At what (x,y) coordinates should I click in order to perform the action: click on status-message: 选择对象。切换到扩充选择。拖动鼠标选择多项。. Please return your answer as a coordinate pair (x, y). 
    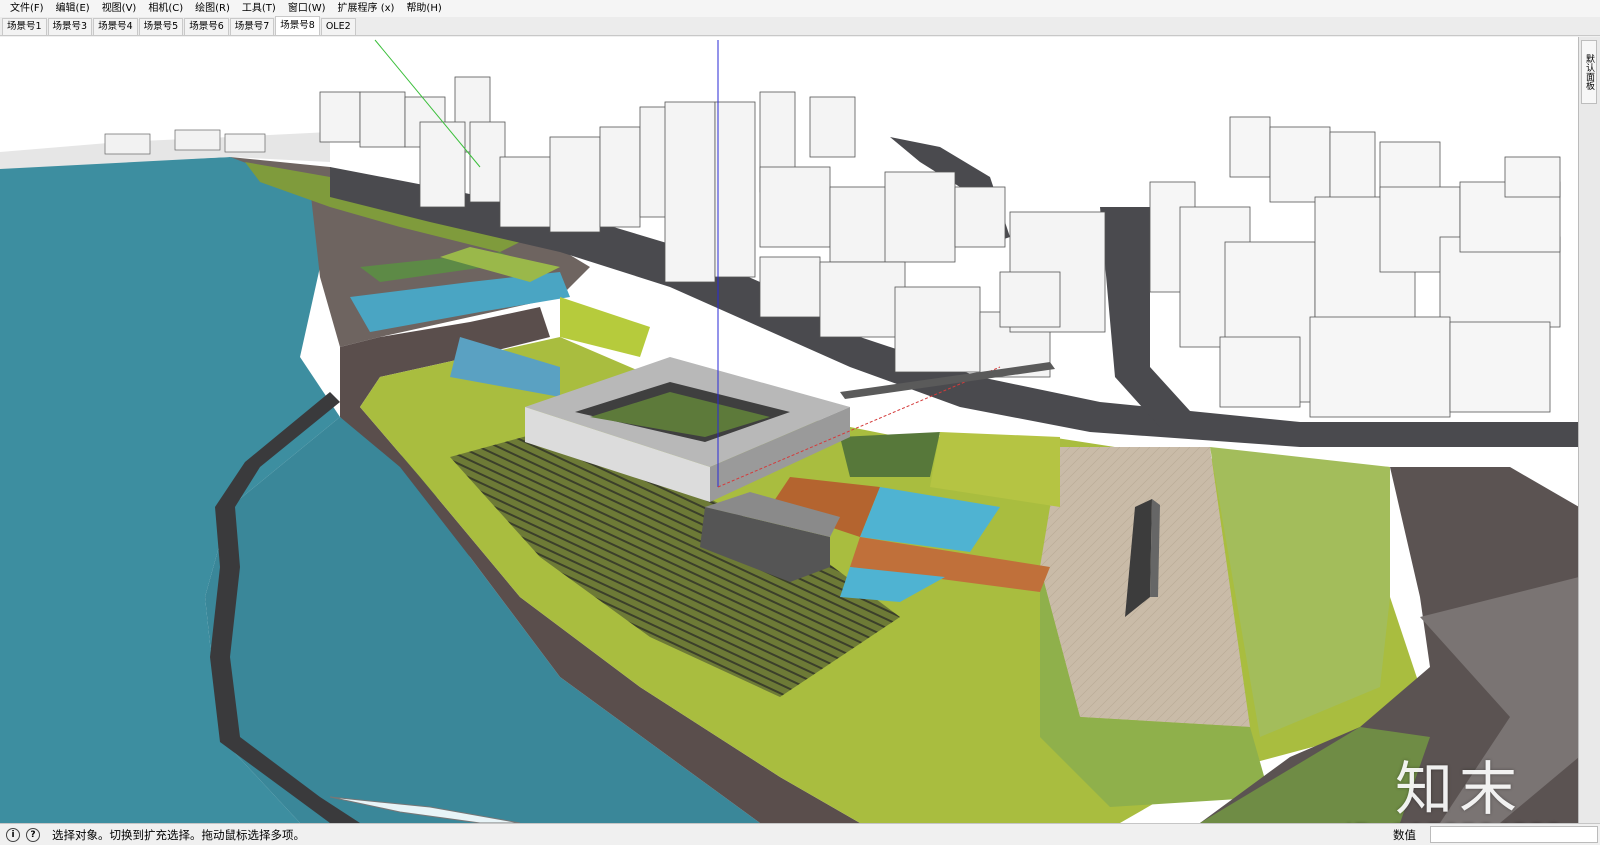
    Looking at the image, I should click on (178, 834).